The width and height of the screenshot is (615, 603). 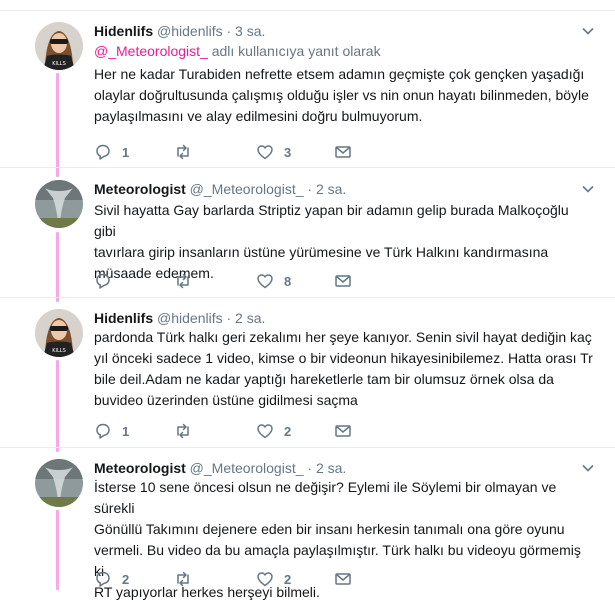 I want to click on tweet-actions: 1 3, so click(x=244, y=152).